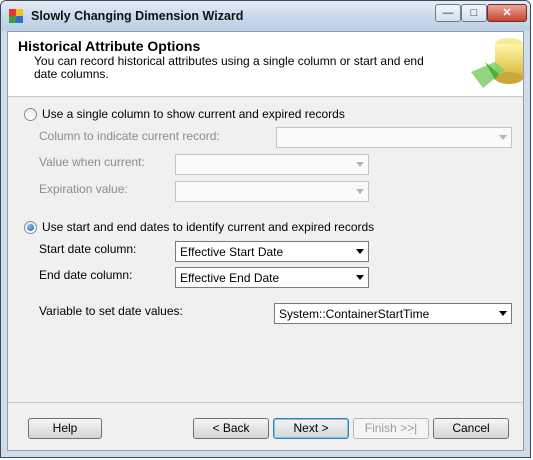 The height and width of the screenshot is (460, 533). I want to click on start-date-column-label: Start date column:, so click(88, 249).